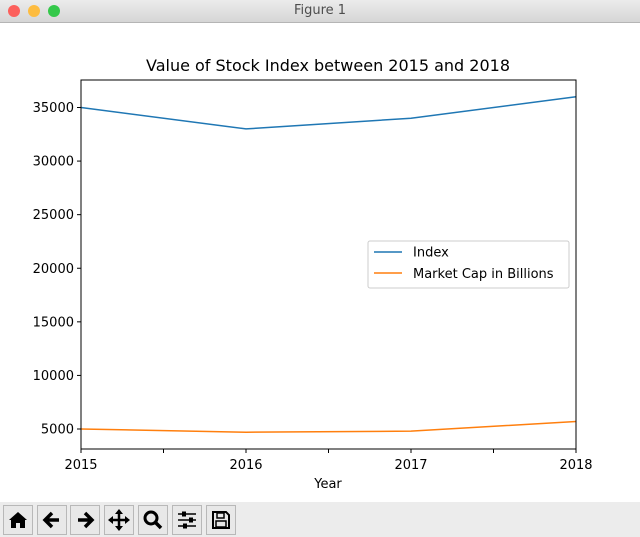 The width and height of the screenshot is (640, 537). I want to click on zoom-button-tool, so click(153, 520).